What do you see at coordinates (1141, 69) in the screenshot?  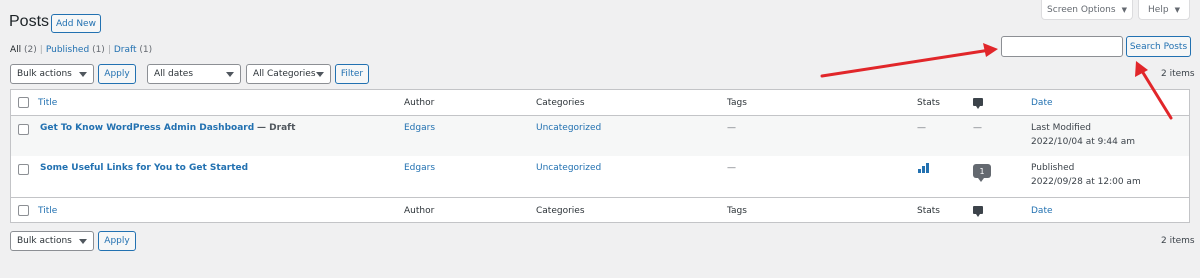 I see `arrow-head-search-button` at bounding box center [1141, 69].